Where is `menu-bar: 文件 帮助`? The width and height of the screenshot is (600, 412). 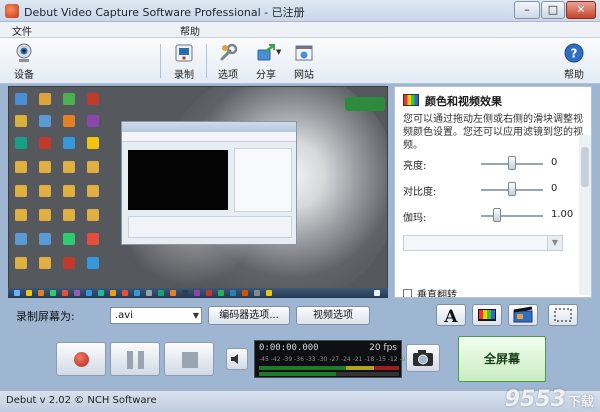 menu-bar: 文件 帮助 is located at coordinates (300, 30).